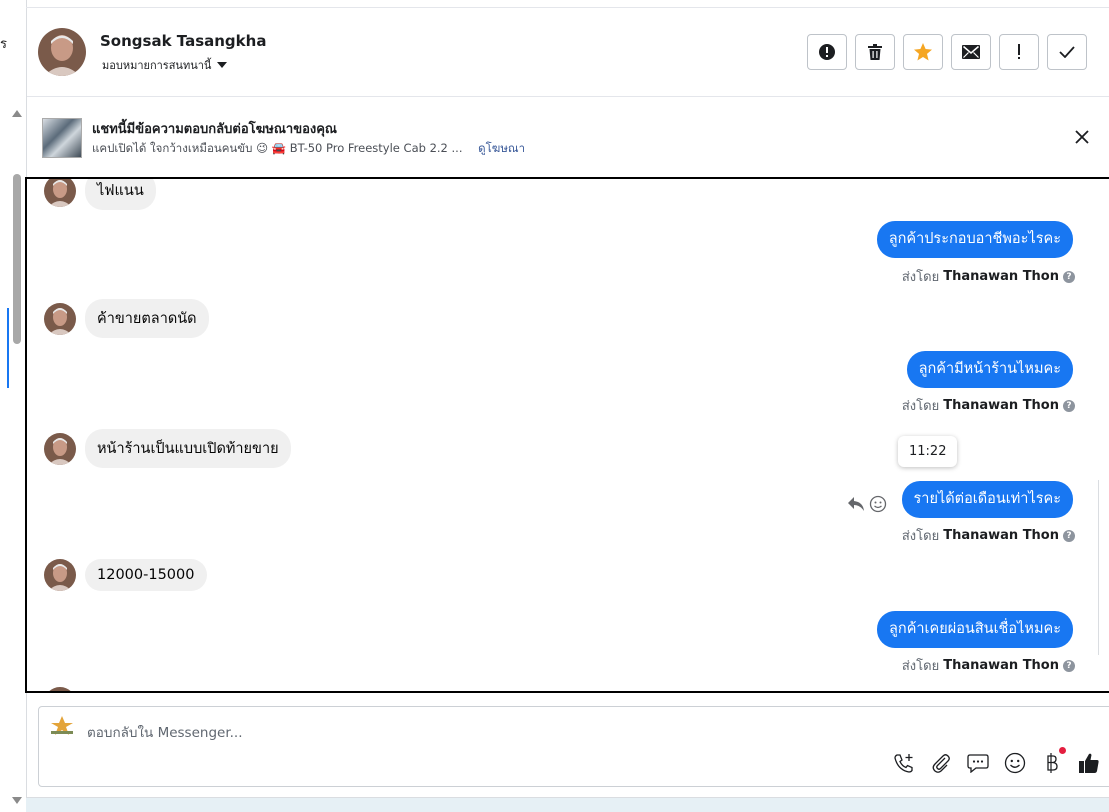 This screenshot has height=812, width=1109. I want to click on star-button, so click(923, 52).